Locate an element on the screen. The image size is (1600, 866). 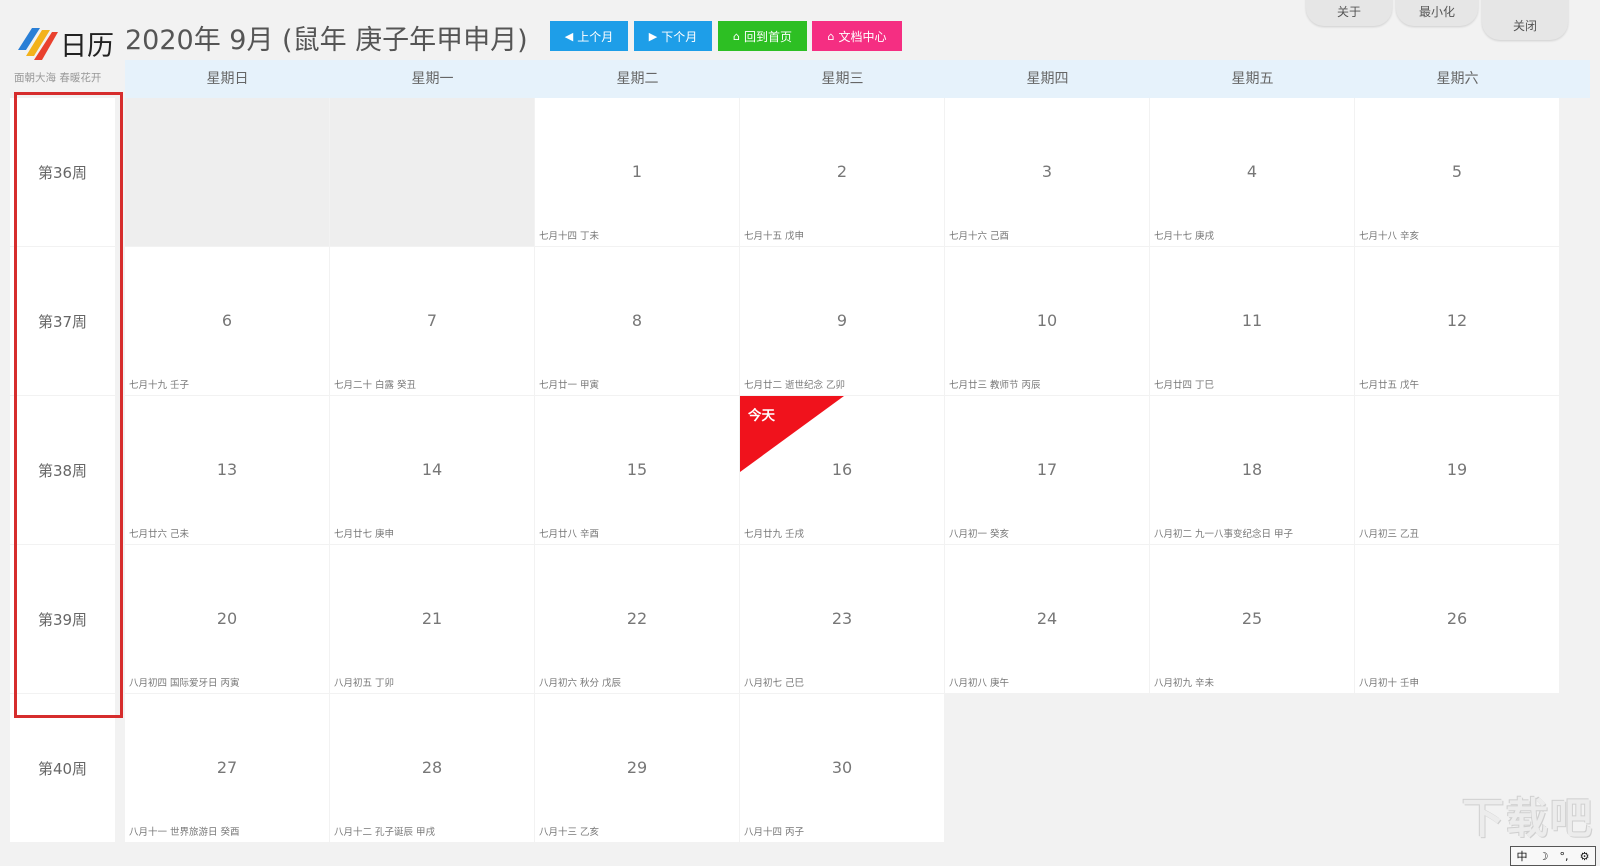
day-cell: 21 八月初五 丁卯 is located at coordinates (432, 619).